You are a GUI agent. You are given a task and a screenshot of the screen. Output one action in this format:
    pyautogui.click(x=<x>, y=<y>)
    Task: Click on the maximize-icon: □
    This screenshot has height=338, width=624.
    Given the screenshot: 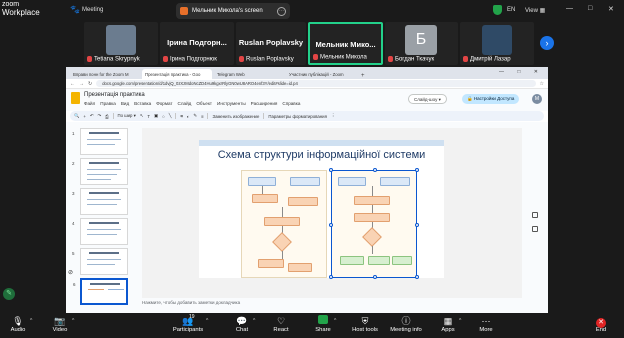 What is the action you would take?
    pyautogui.click(x=590, y=8)
    